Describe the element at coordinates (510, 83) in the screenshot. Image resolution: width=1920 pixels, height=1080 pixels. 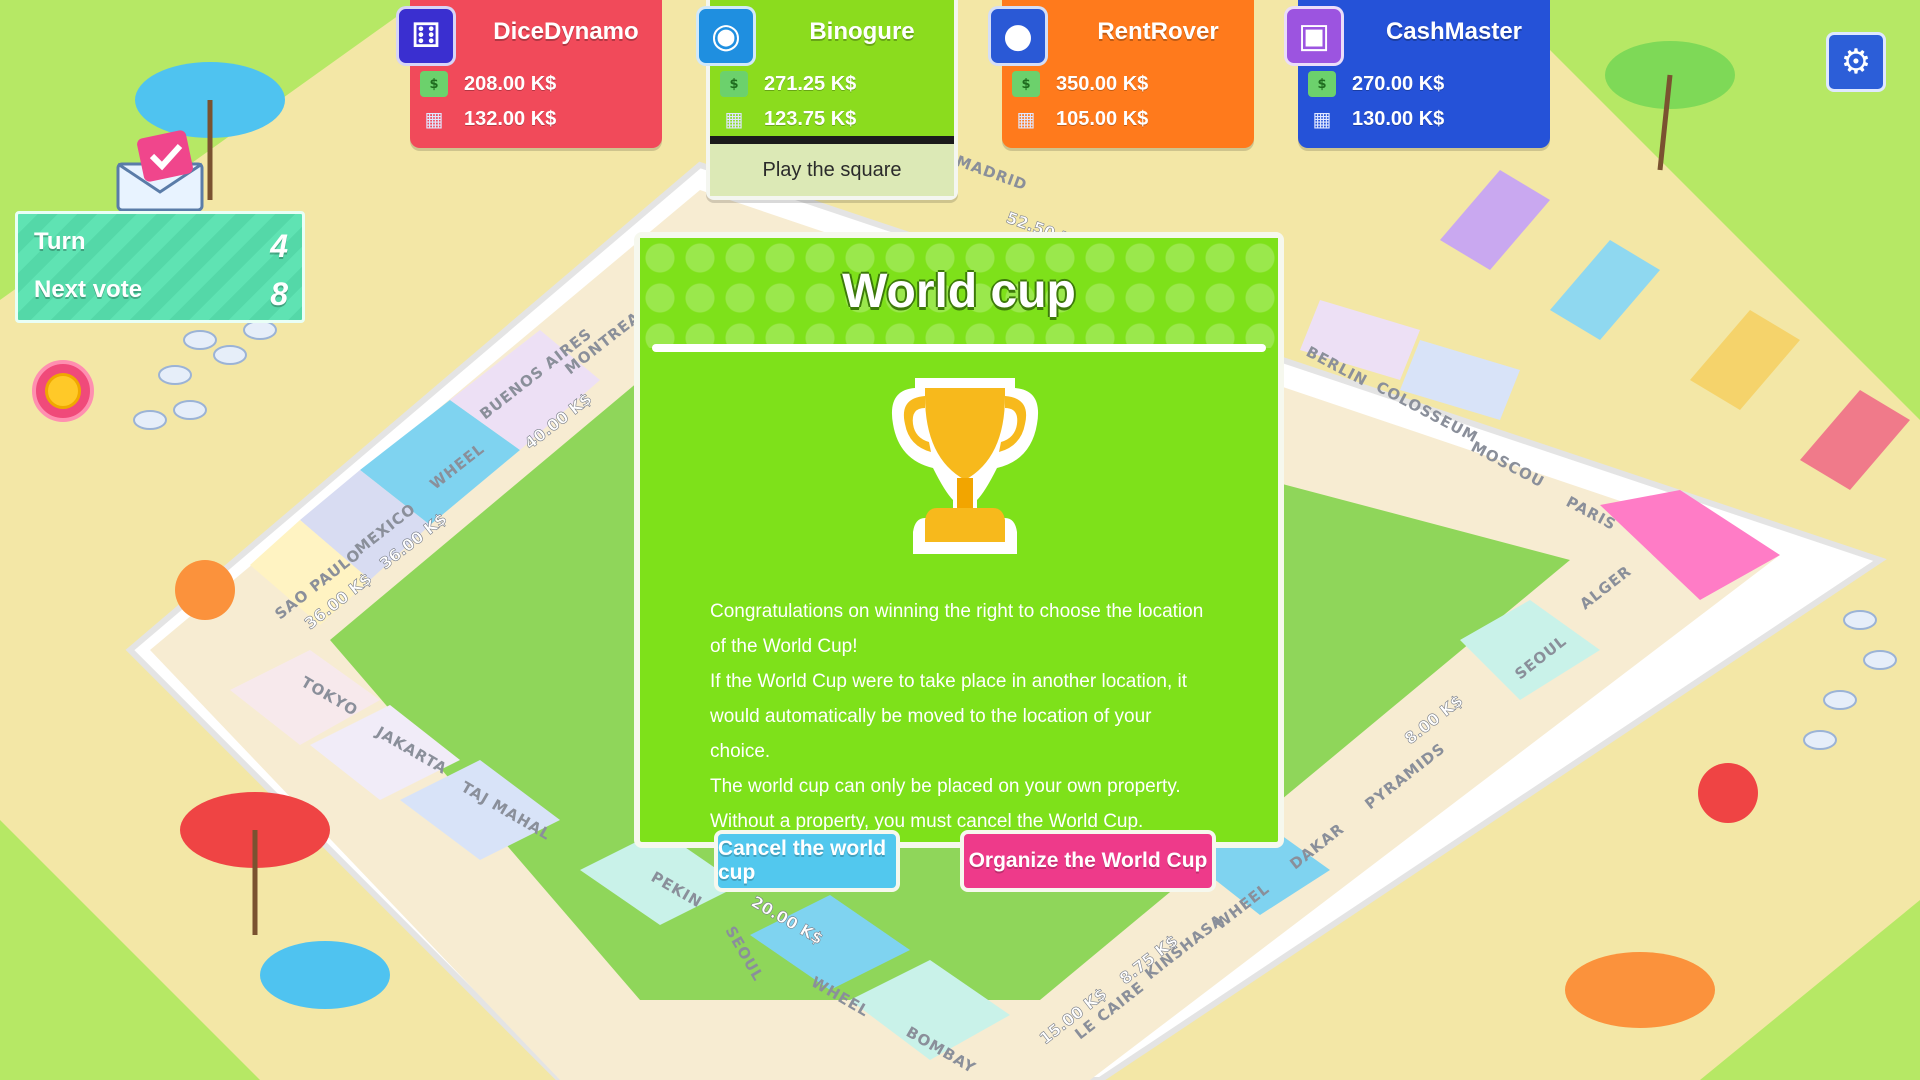
I see `player-cash: 208.00 K$` at that location.